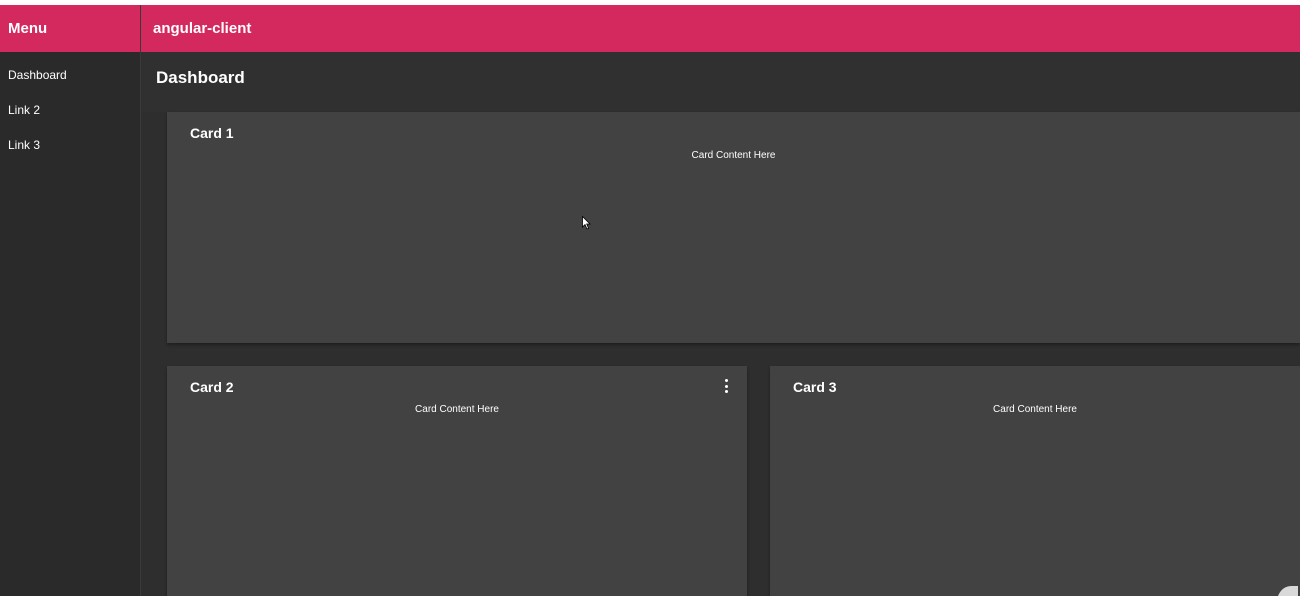  Describe the element at coordinates (202, 28) in the screenshot. I see `app-title: angular-client` at that location.